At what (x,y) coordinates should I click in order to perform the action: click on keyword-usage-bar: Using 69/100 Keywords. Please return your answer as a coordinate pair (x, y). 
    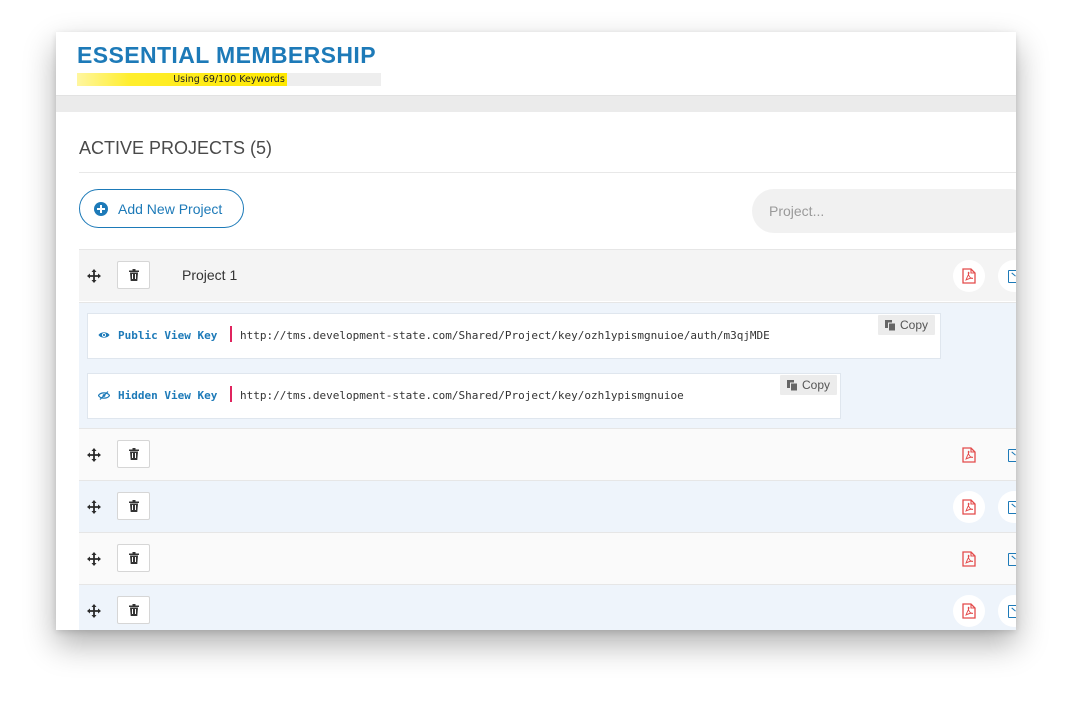
    Looking at the image, I should click on (229, 79).